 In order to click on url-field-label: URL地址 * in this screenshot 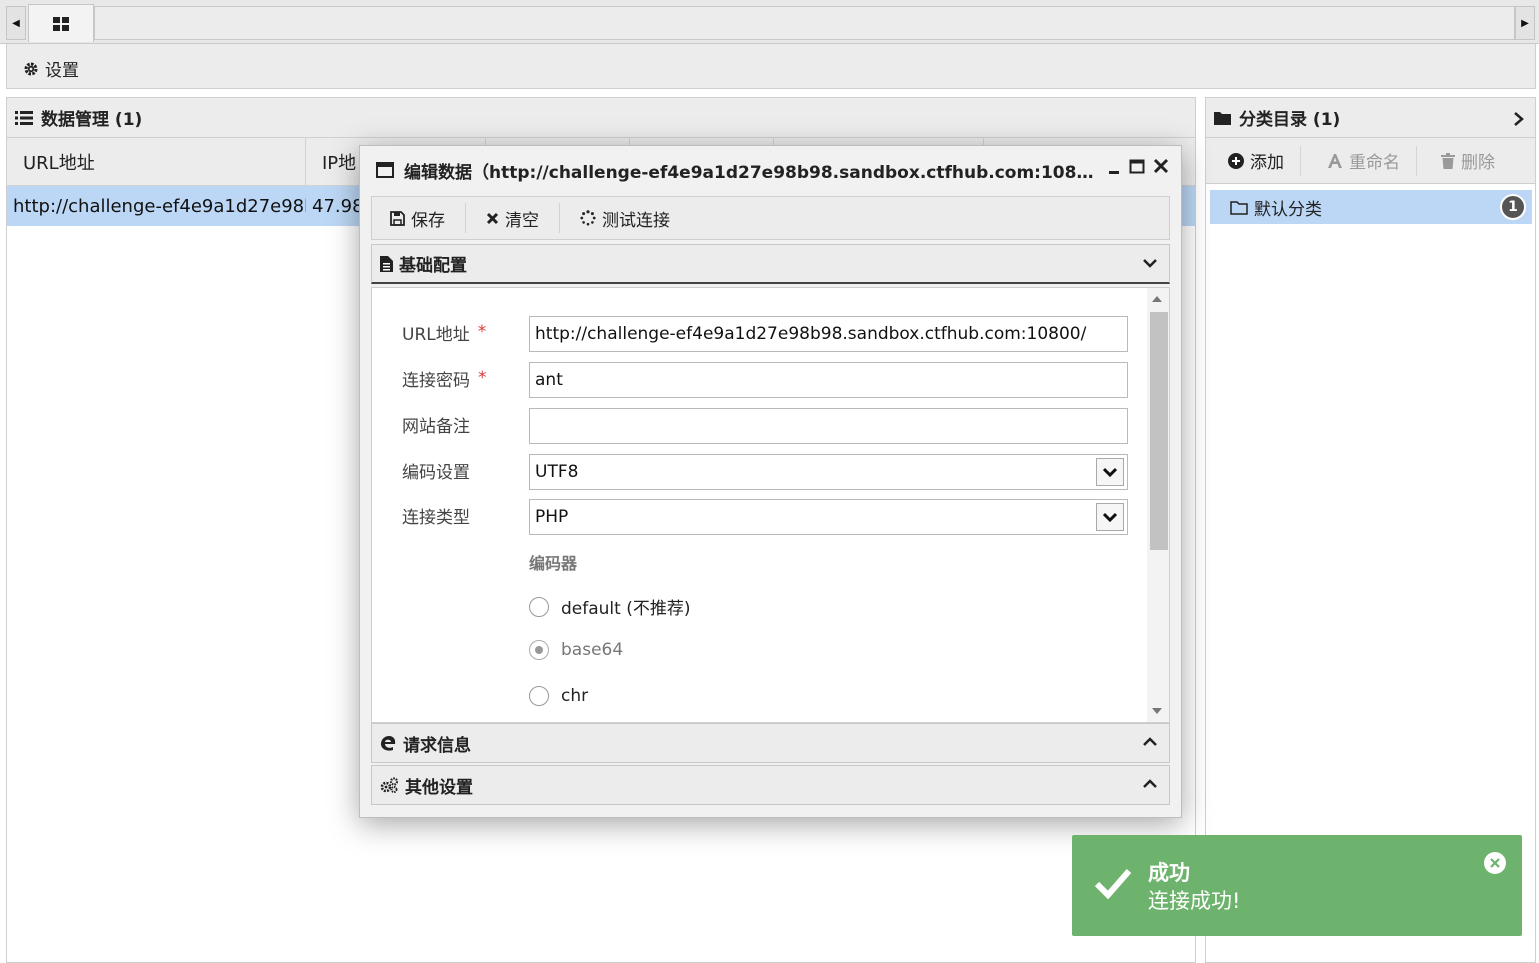, I will do `click(444, 332)`.